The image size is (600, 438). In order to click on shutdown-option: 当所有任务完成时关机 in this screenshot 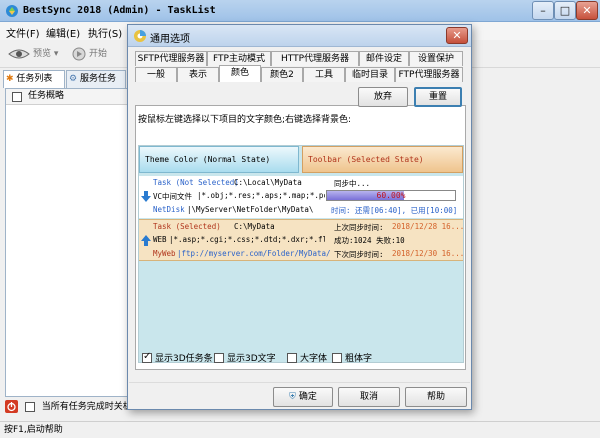, I will do `click(68, 407)`.